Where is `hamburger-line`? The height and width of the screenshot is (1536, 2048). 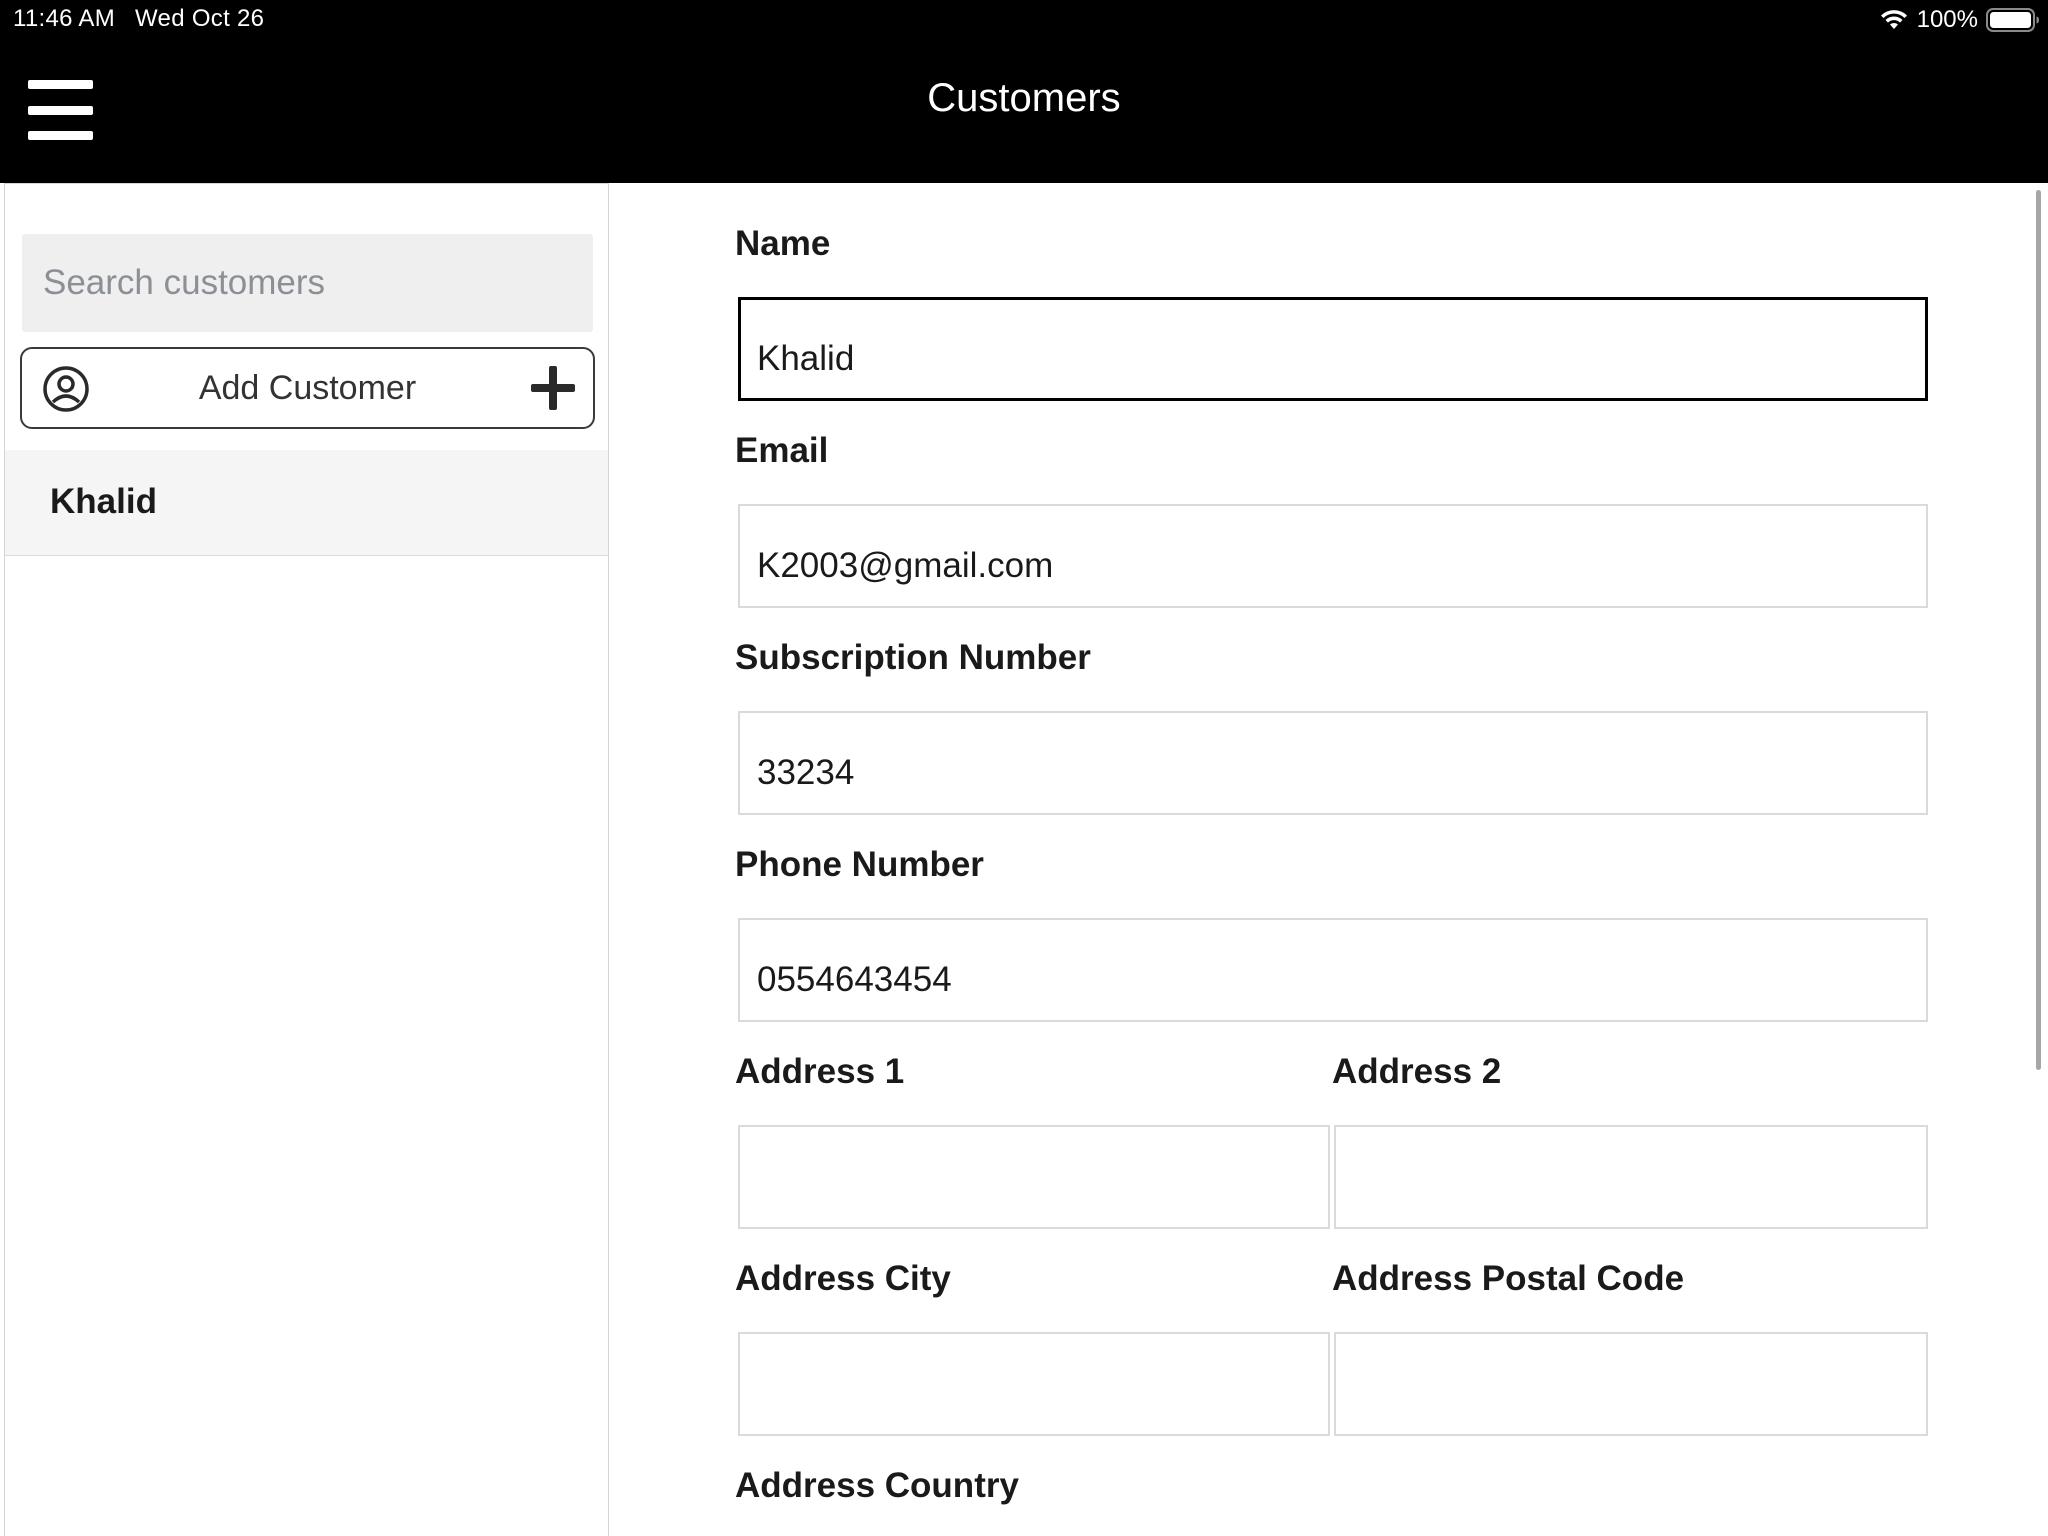 hamburger-line is located at coordinates (60, 135).